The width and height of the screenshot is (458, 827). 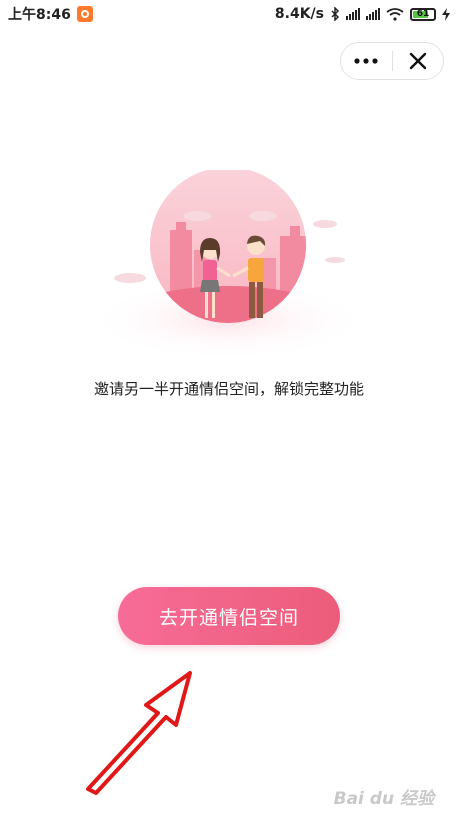 I want to click on network-speed: 8.4K/s, so click(x=299, y=14).